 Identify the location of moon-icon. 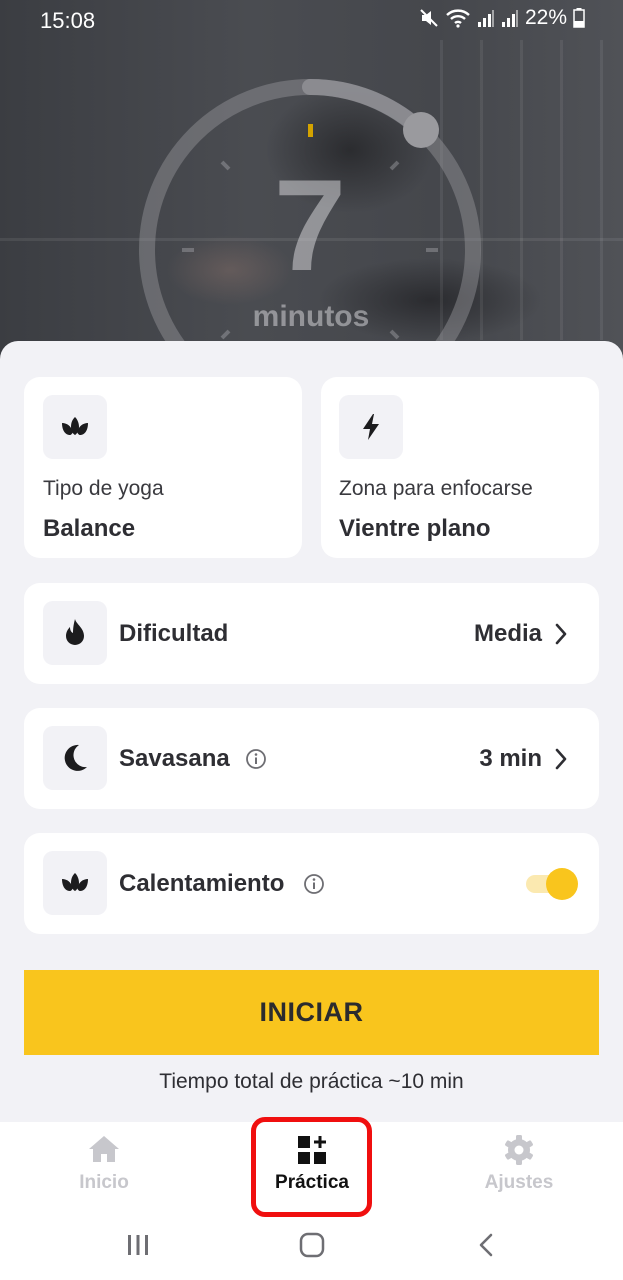
(75, 757).